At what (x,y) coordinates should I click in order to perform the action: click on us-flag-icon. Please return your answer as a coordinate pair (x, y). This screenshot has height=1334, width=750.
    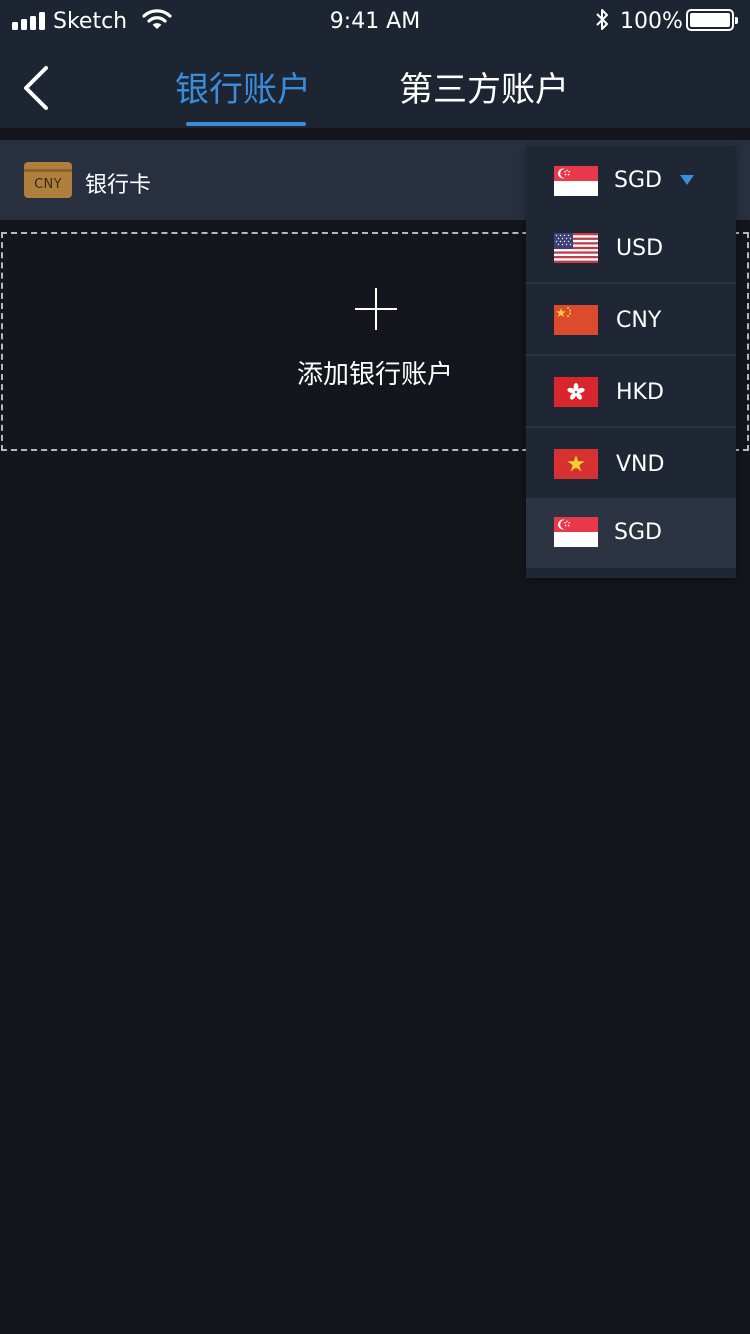
    Looking at the image, I should click on (576, 248).